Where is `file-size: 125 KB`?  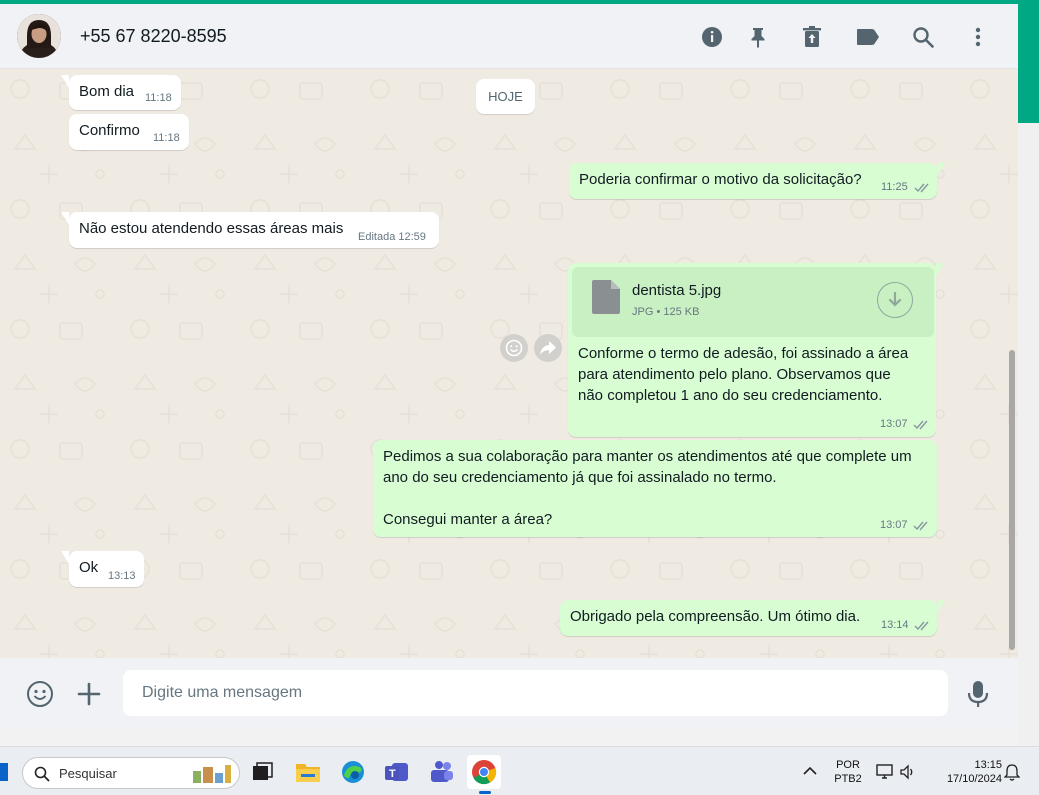
file-size: 125 KB is located at coordinates (681, 312).